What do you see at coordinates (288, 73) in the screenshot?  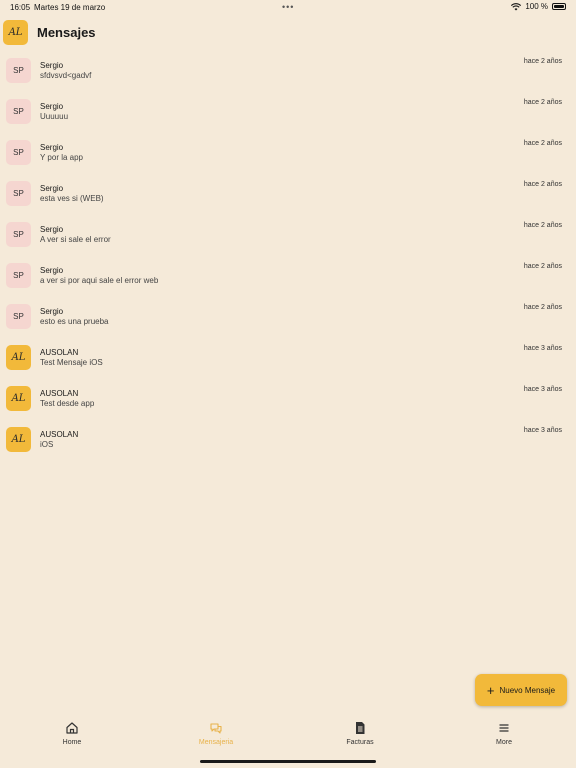 I see `message-row: SP Sergio sfdvsvd<gadvf hace 2 años` at bounding box center [288, 73].